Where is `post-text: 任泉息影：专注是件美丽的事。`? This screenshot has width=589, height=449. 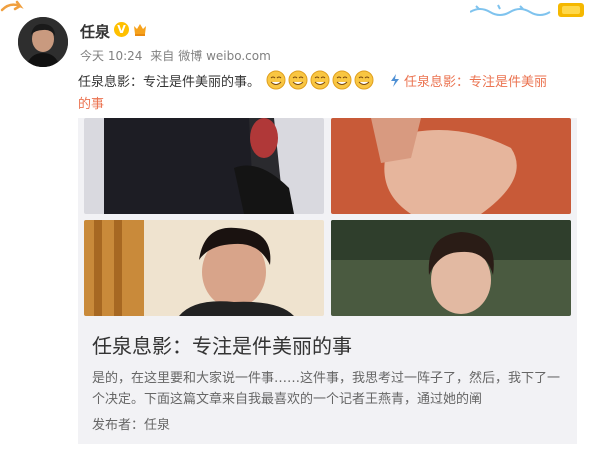
post-text: 任泉息影：专注是件美丽的事。 is located at coordinates (169, 82).